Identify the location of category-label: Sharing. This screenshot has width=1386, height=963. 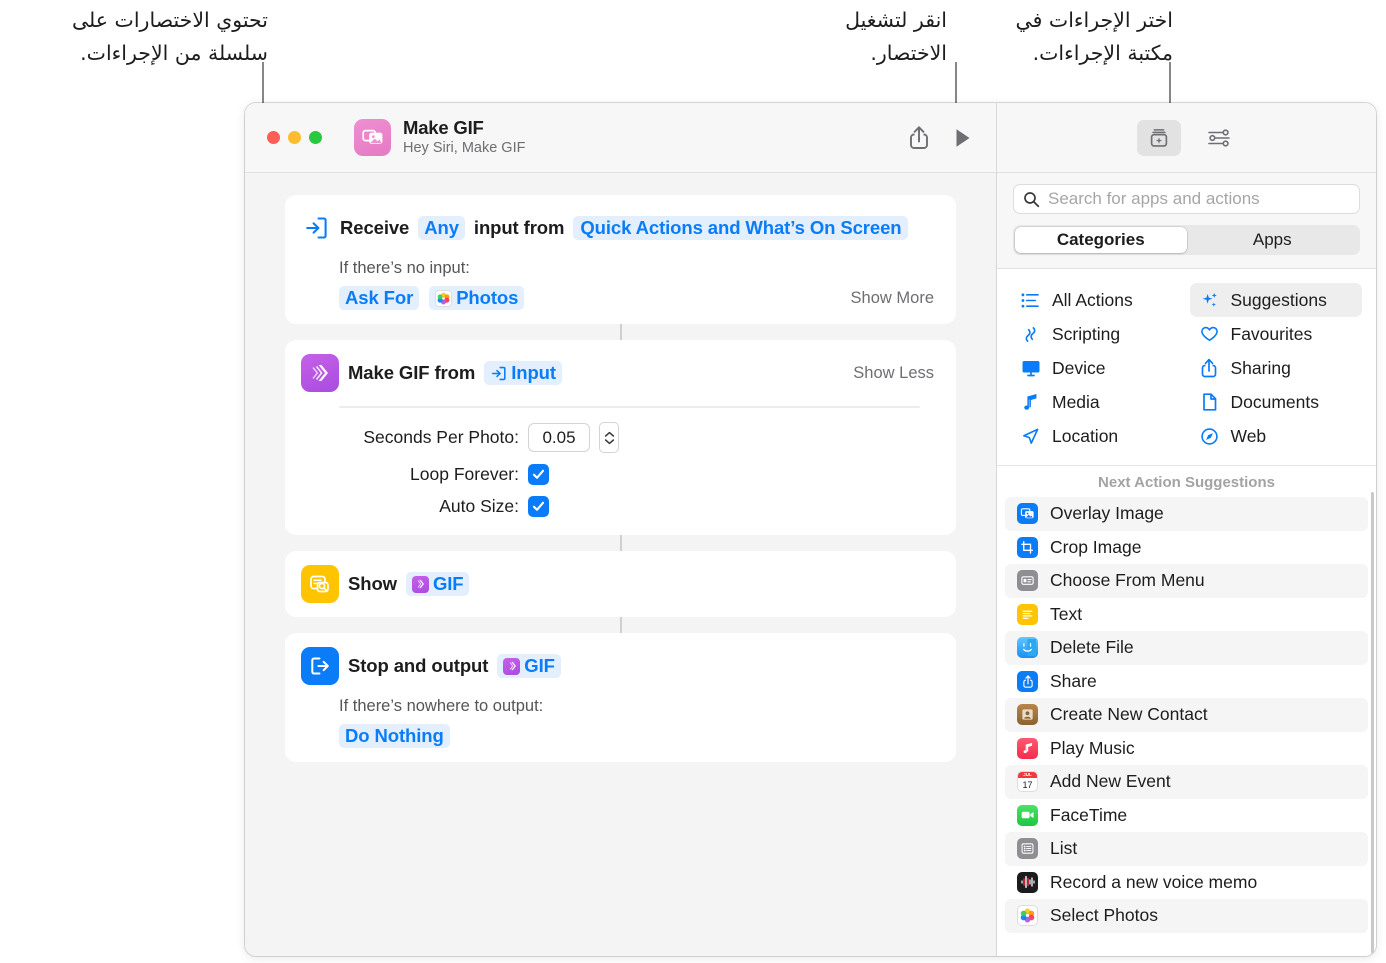
(1260, 367).